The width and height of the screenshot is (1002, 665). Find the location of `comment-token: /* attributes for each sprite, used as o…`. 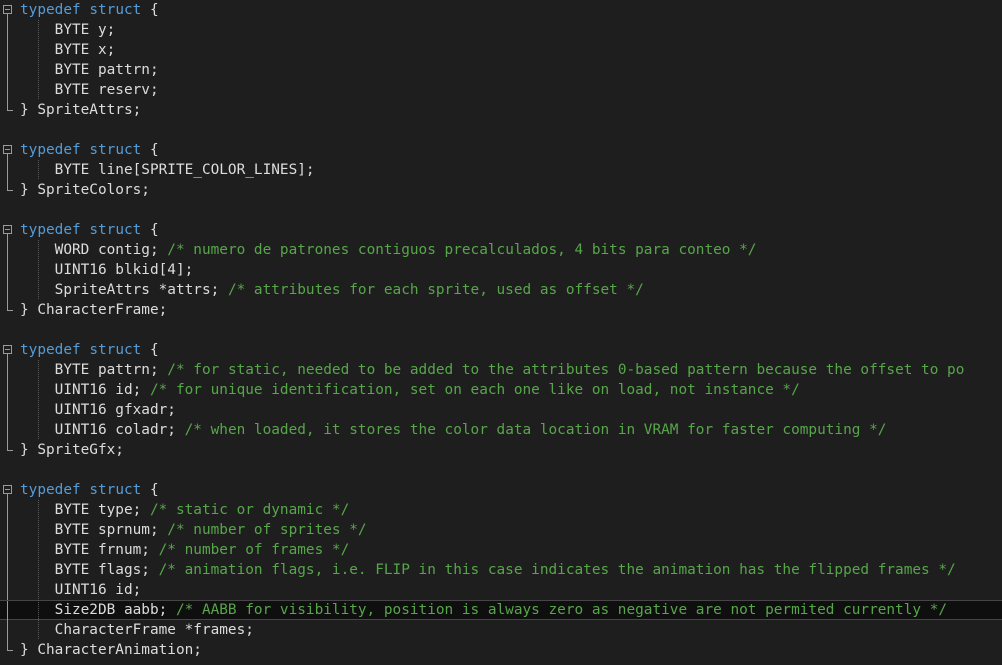

comment-token: /* attributes for each sprite, used as o… is located at coordinates (435, 290).